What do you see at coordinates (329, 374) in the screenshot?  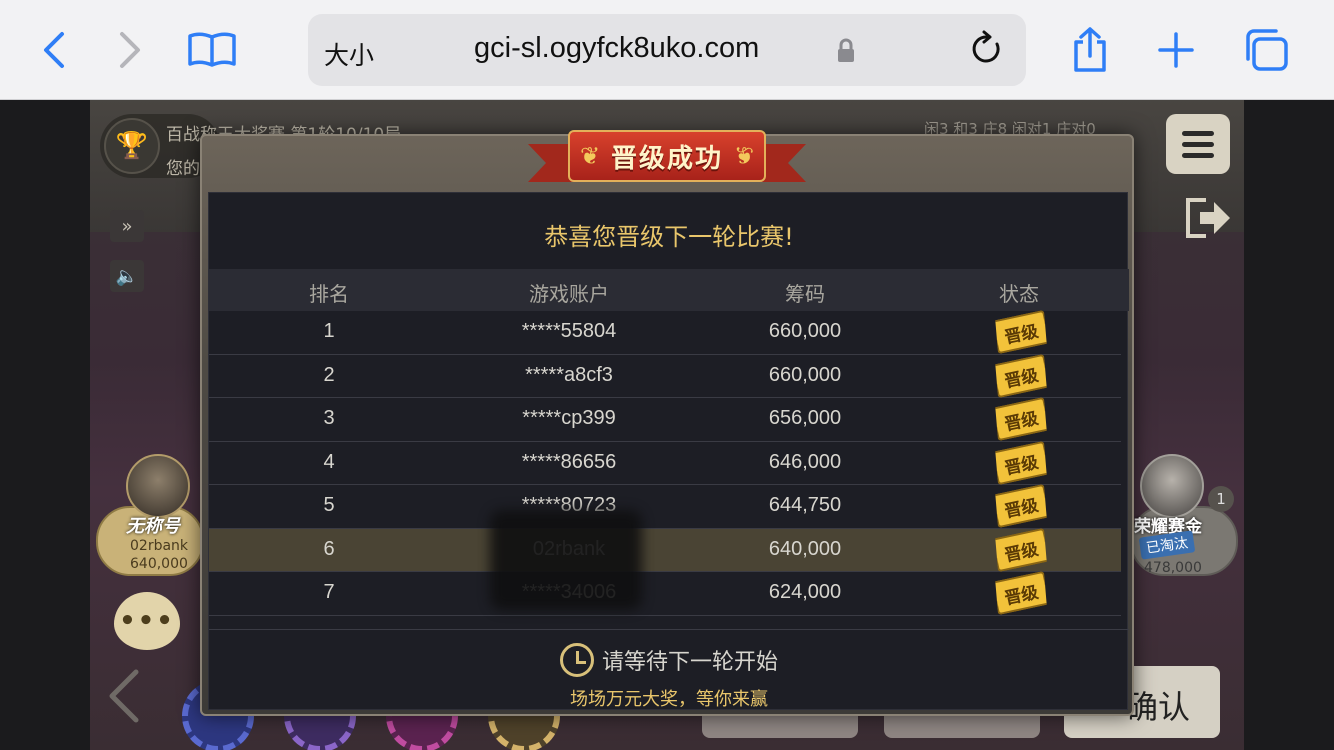 I see `rank-cell: 2` at bounding box center [329, 374].